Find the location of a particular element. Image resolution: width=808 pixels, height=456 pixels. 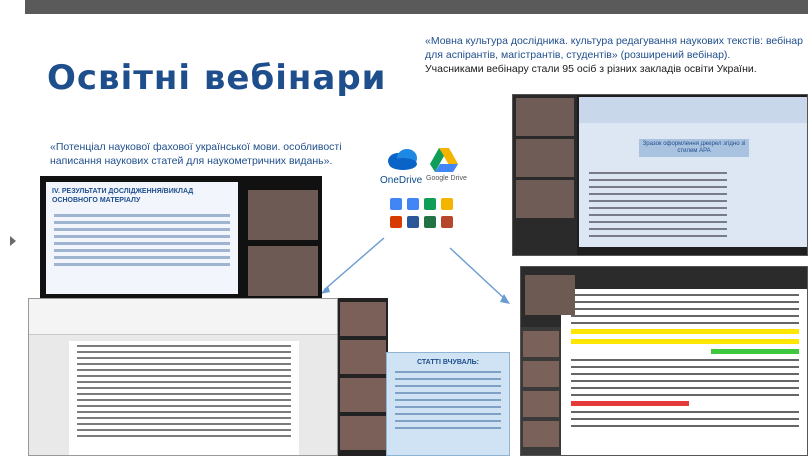

google-docs-icon is located at coordinates (413, 204).